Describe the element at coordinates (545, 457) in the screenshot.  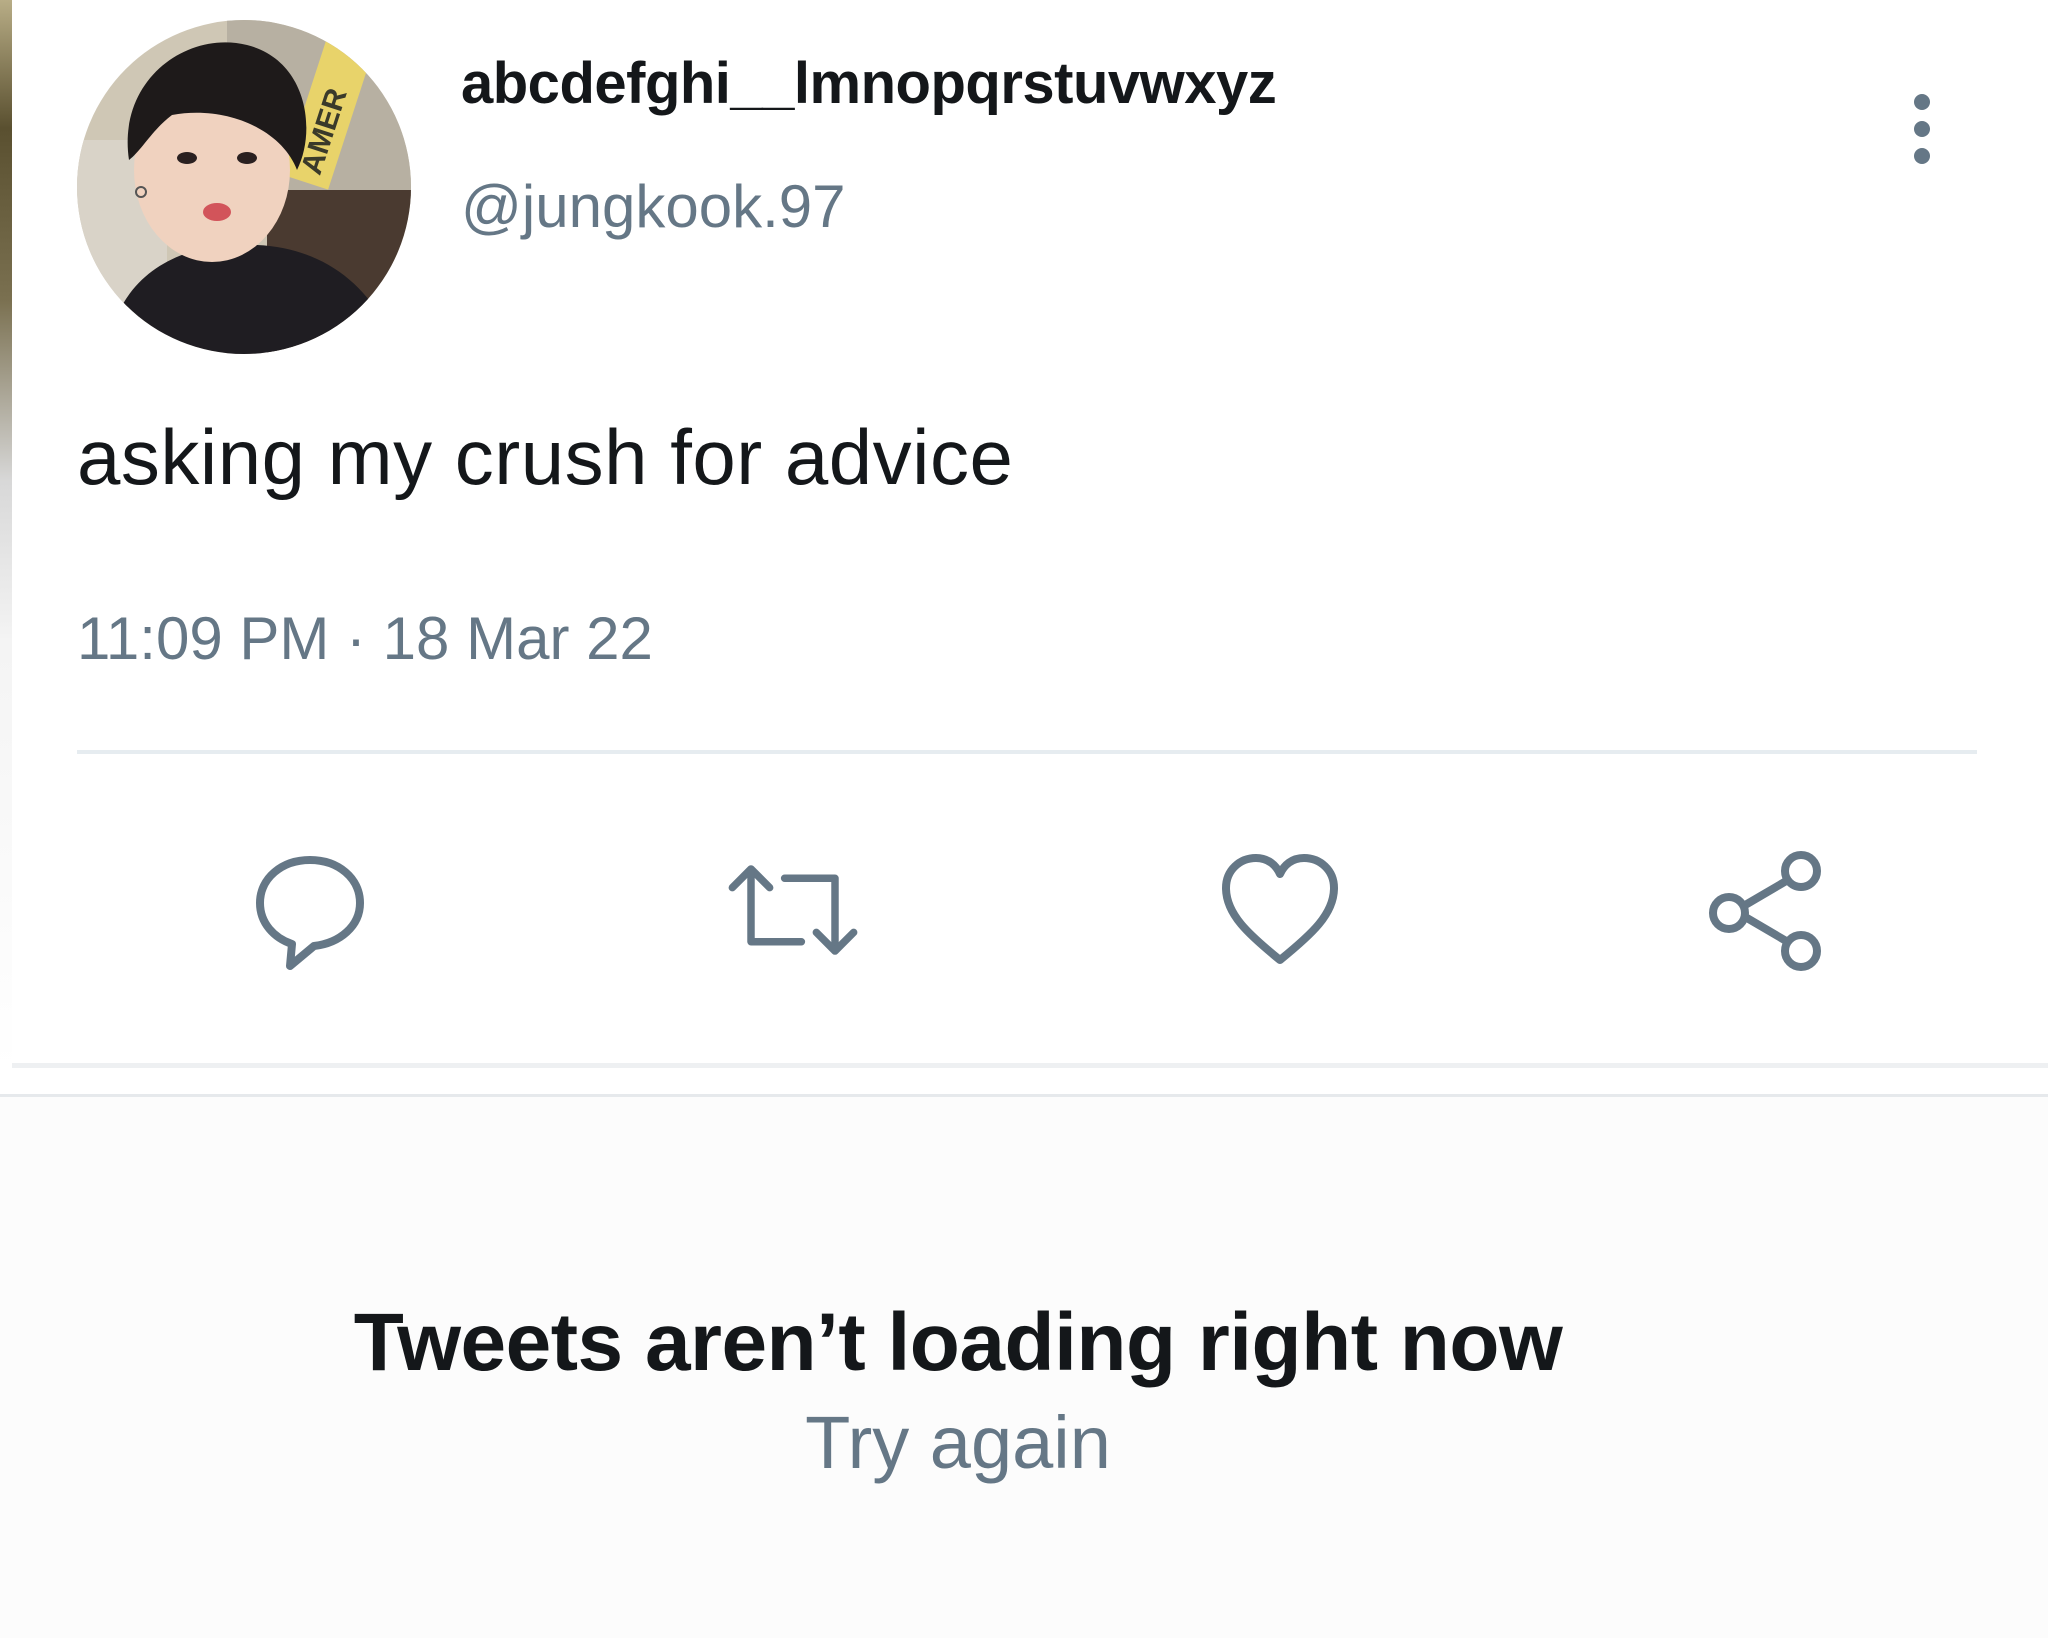
I see `tweet-text: asking my crush for advice` at that location.